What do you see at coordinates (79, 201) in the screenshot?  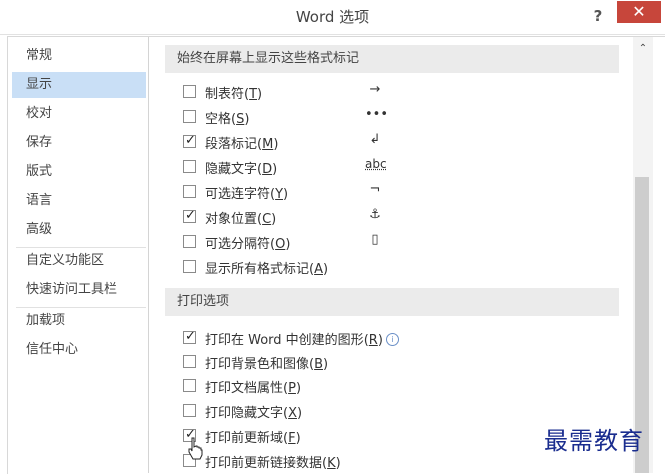 I see `sidebar-item-language: 语言` at bounding box center [79, 201].